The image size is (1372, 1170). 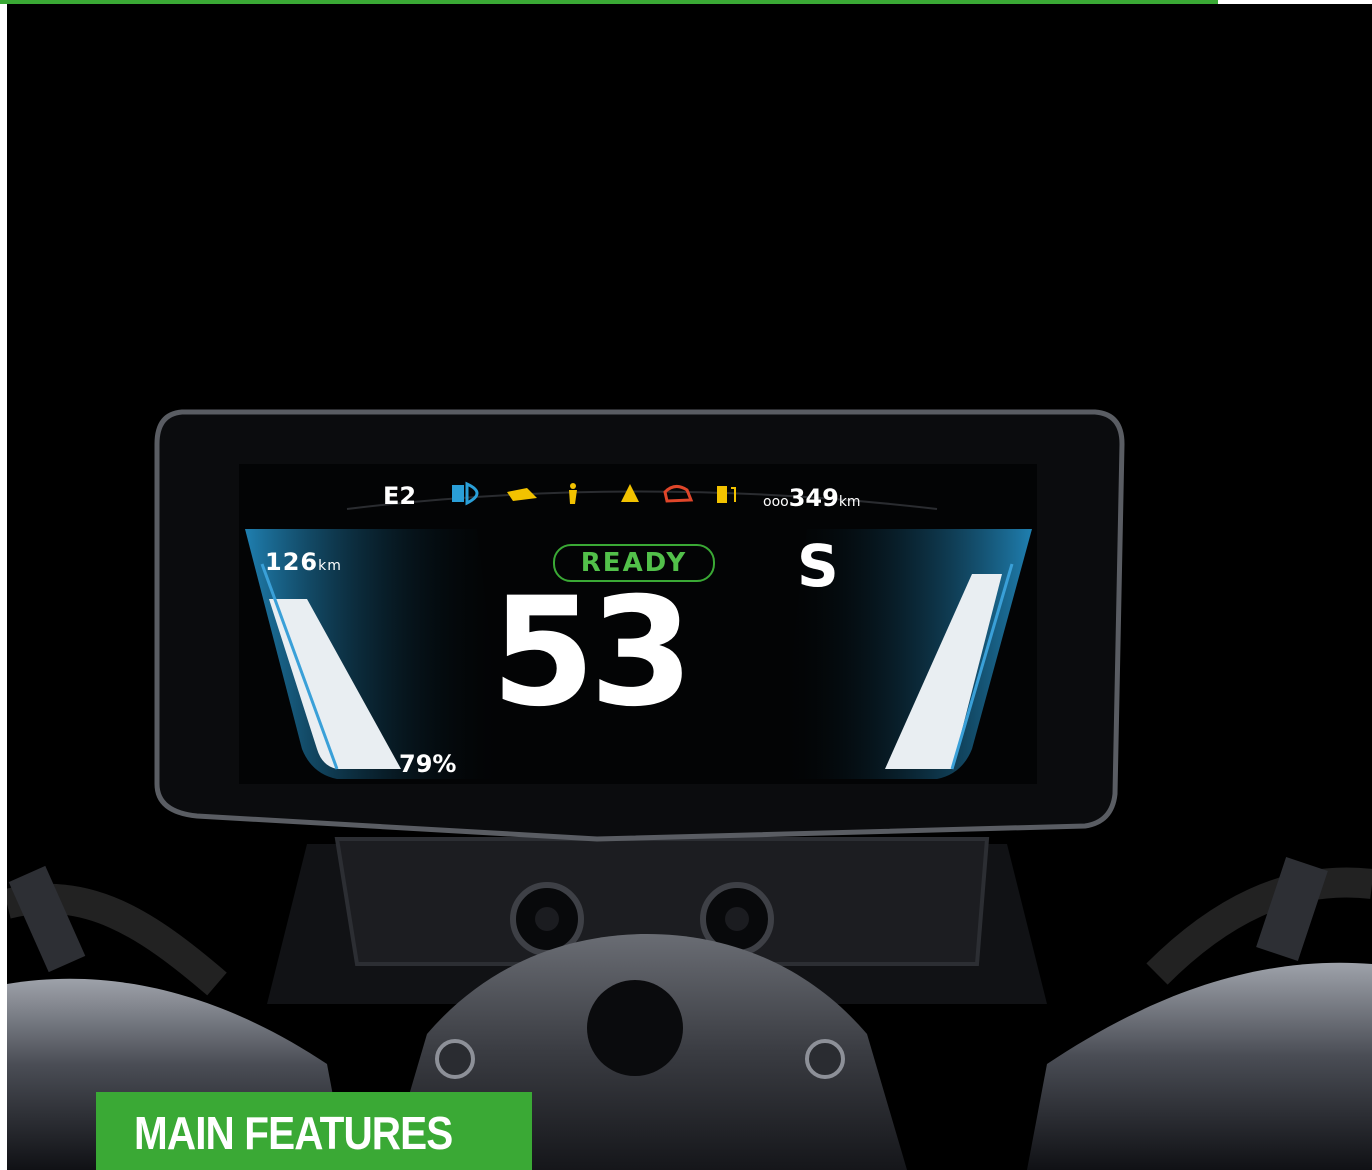 What do you see at coordinates (428, 764) in the screenshot?
I see `battery-level: 79%` at bounding box center [428, 764].